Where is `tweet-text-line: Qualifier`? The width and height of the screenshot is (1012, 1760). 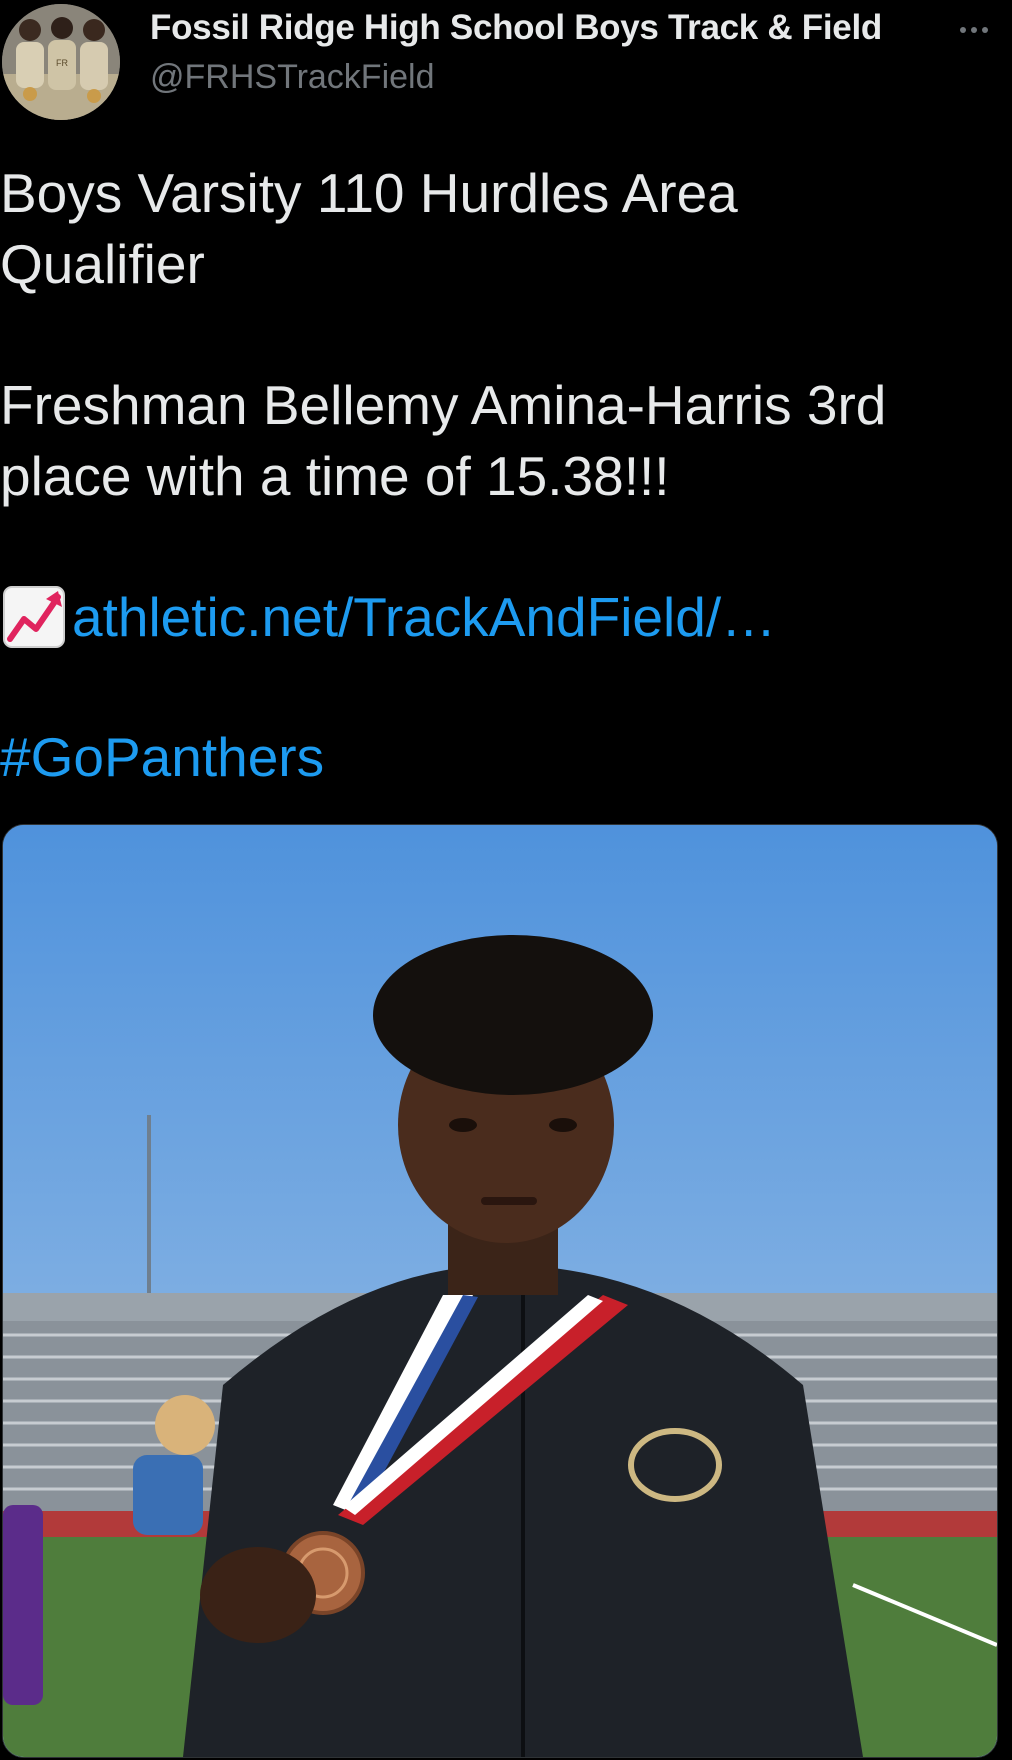
tweet-text-line: Qualifier is located at coordinates (102, 264).